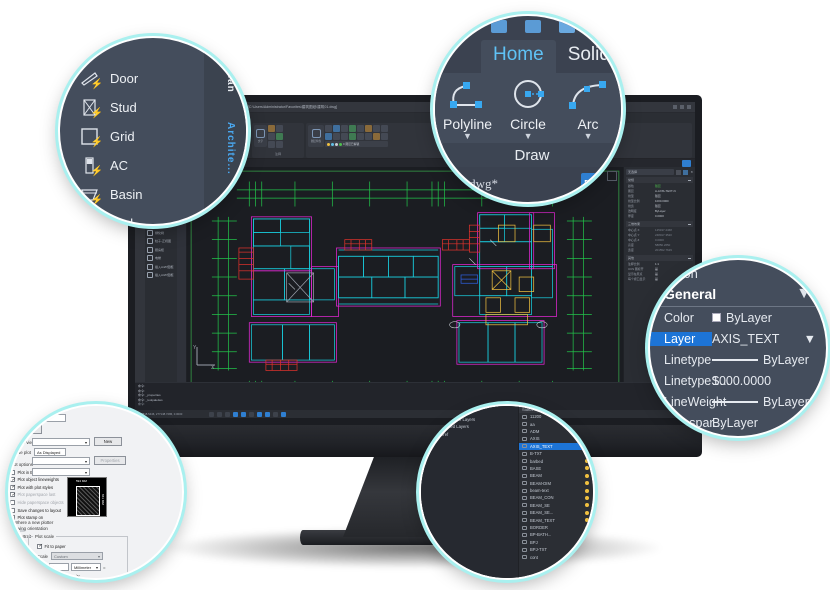 The height and width of the screenshot is (590, 830). I want to click on window-controls, so click(682, 107).